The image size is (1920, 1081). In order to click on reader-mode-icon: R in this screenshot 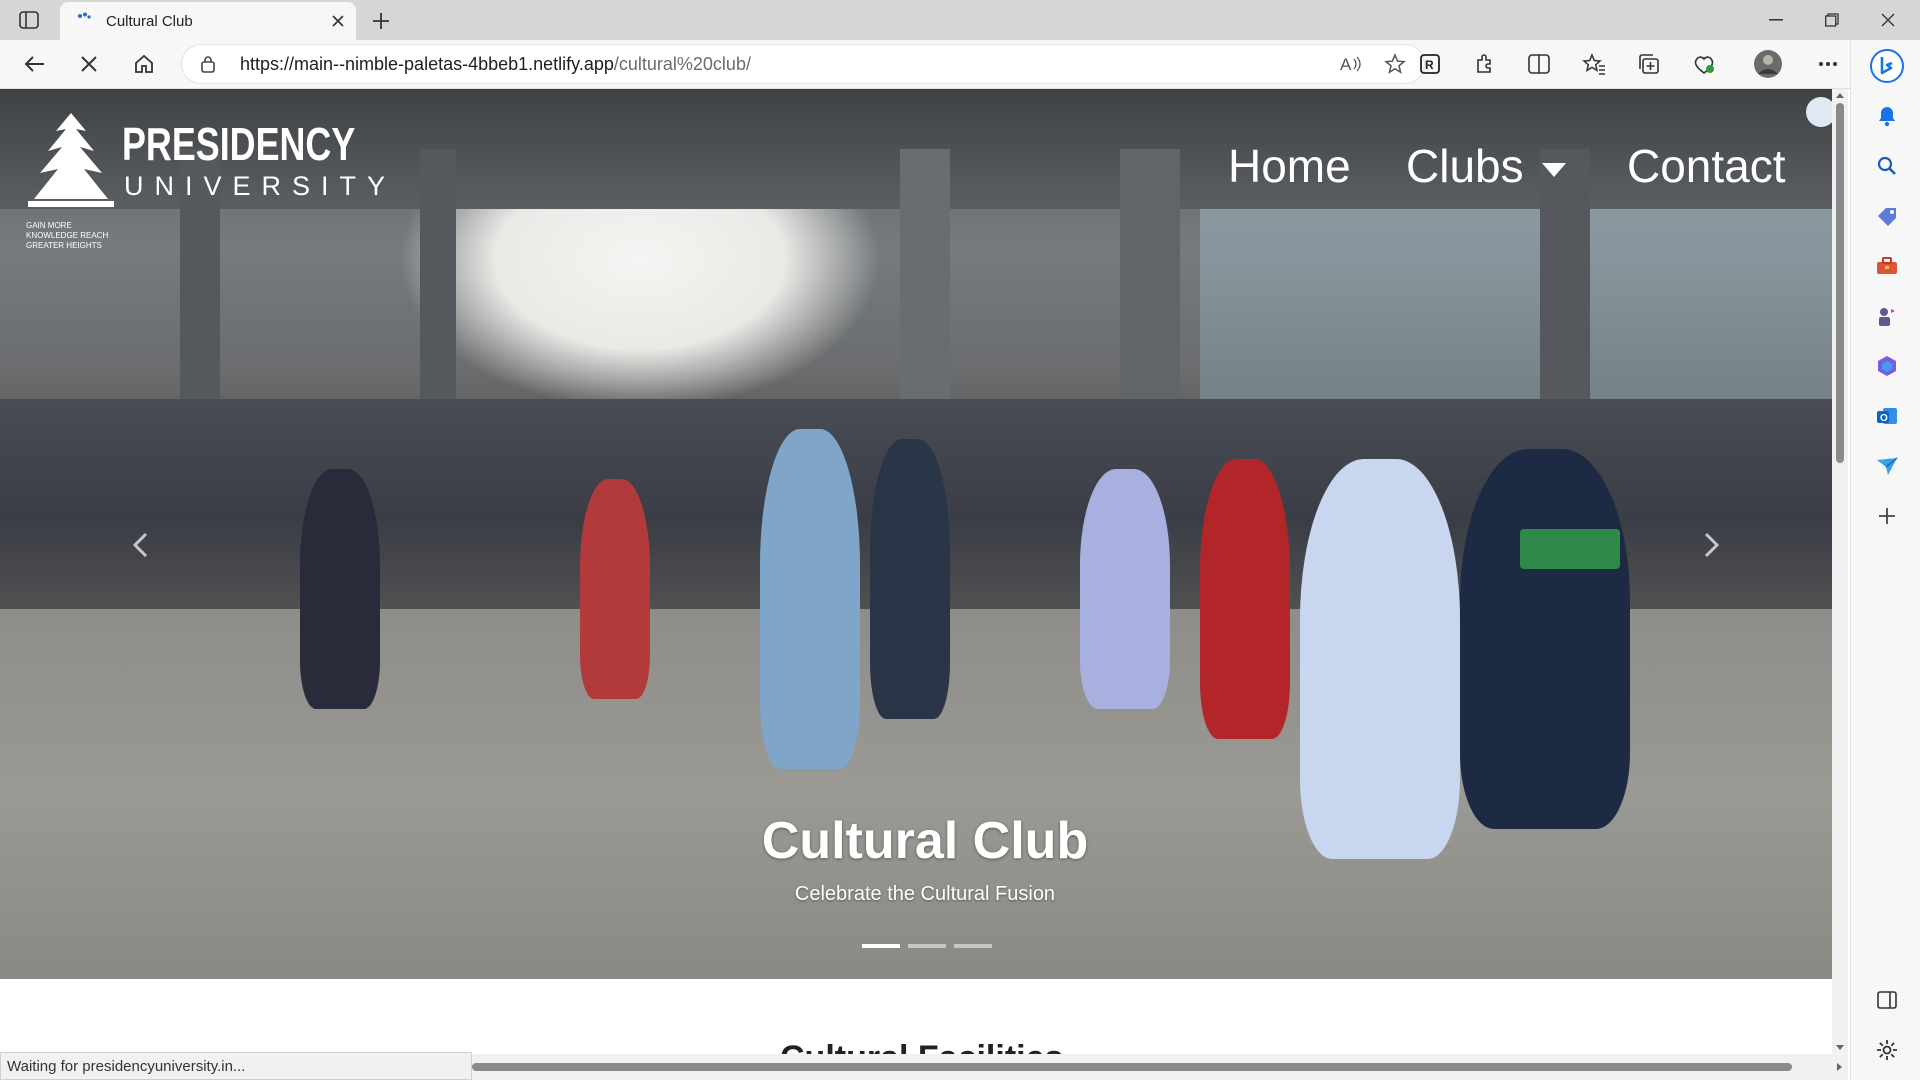, I will do `click(1430, 64)`.